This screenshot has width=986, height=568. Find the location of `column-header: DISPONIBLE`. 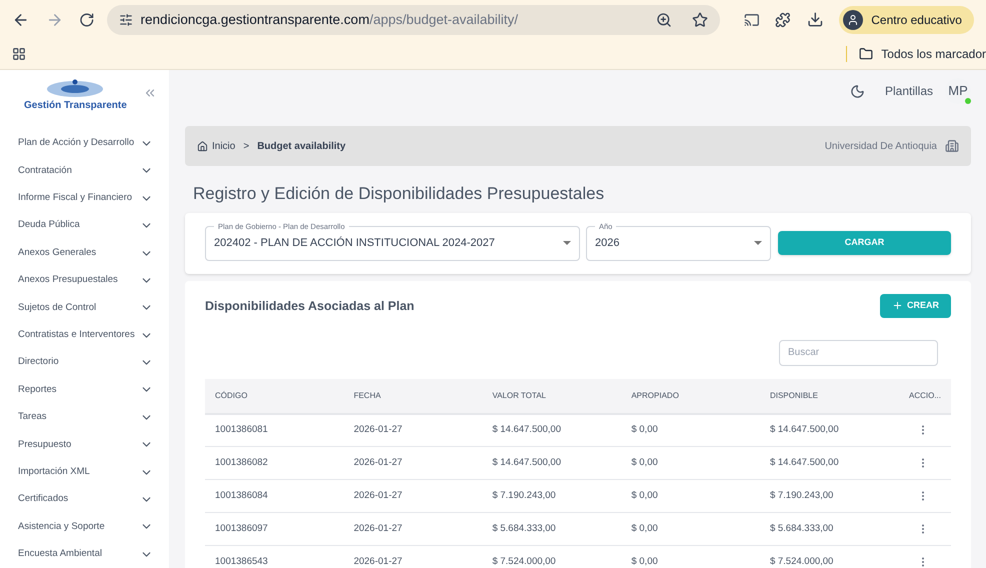

column-header: DISPONIBLE is located at coordinates (829, 396).